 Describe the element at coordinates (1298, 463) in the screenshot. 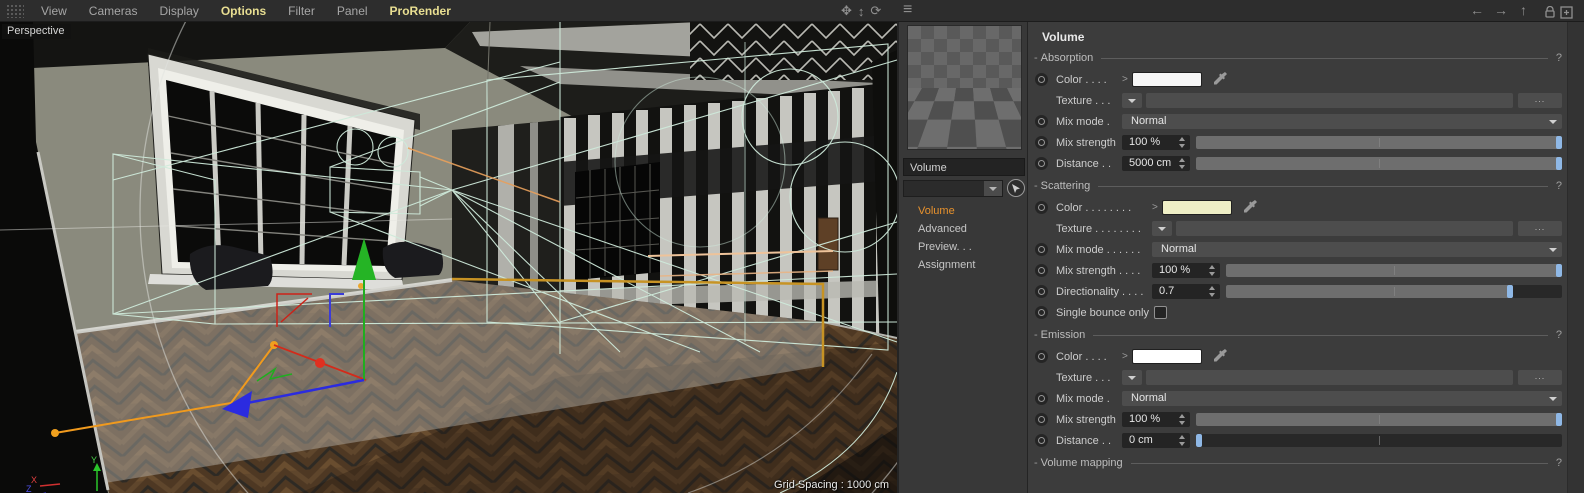

I see `section-header-volume-mapping: - Volume mapping ?` at that location.